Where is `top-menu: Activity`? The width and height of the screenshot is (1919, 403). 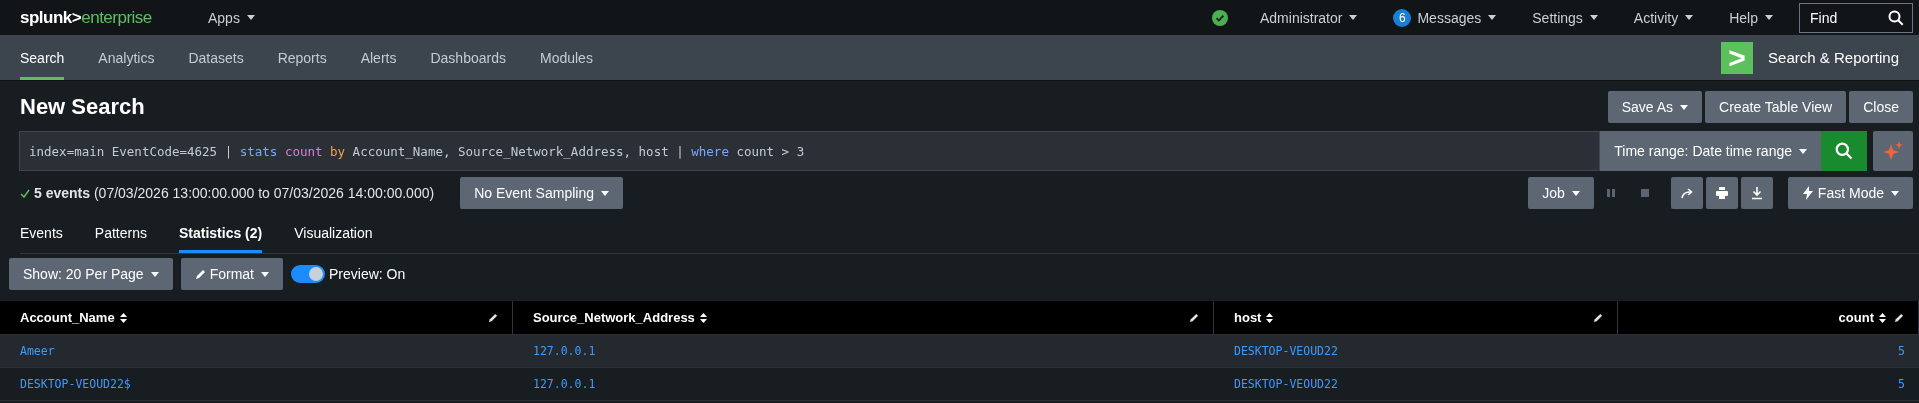 top-menu: Activity is located at coordinates (1663, 17).